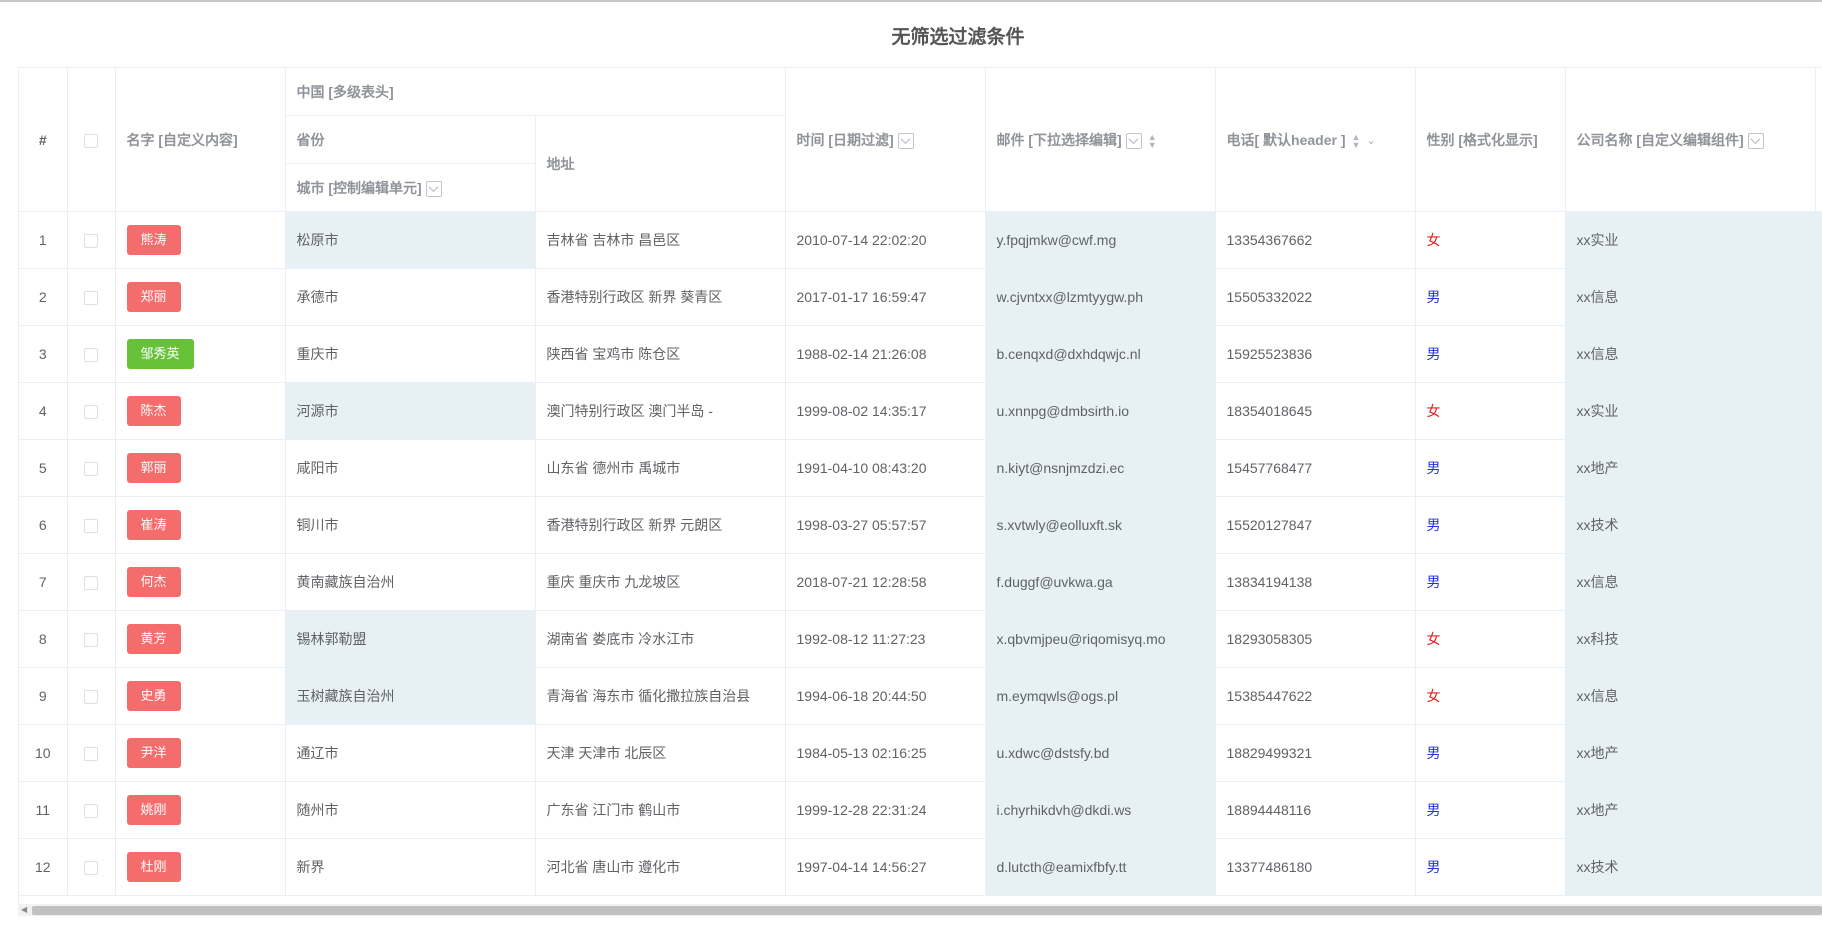  I want to click on city-cell: 承德市, so click(410, 297).